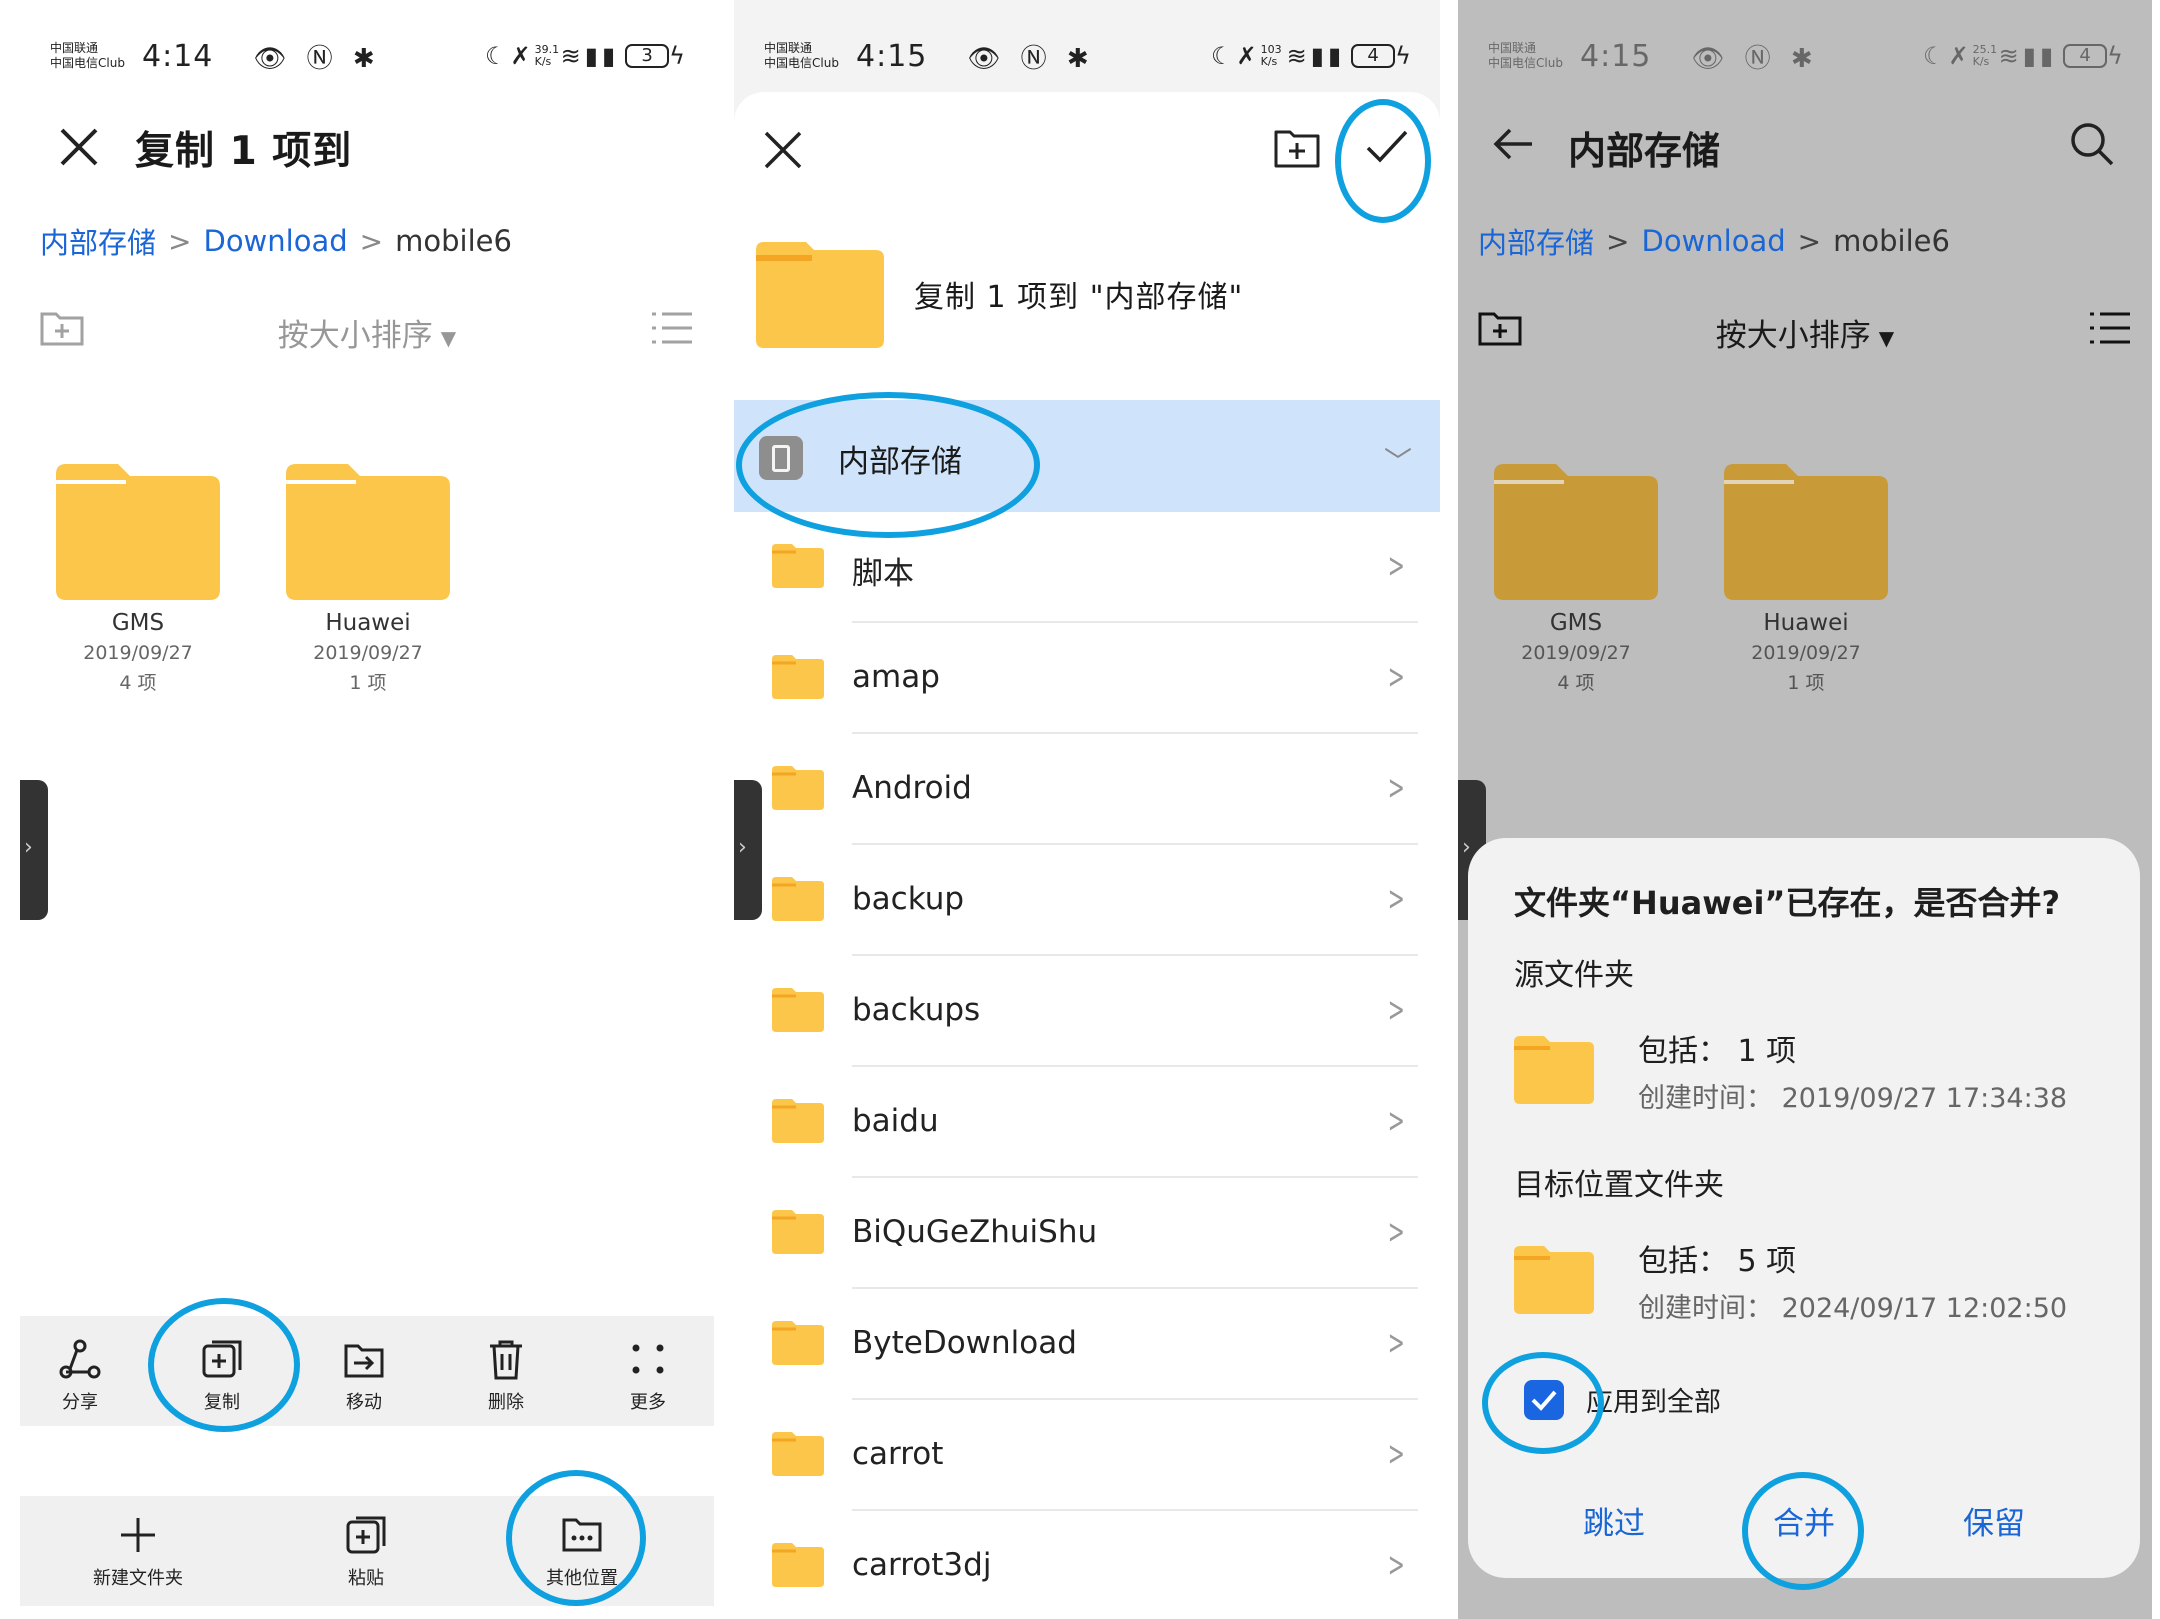  Describe the element at coordinates (1087, 1455) in the screenshot. I see `folder-row: carrot >` at that location.